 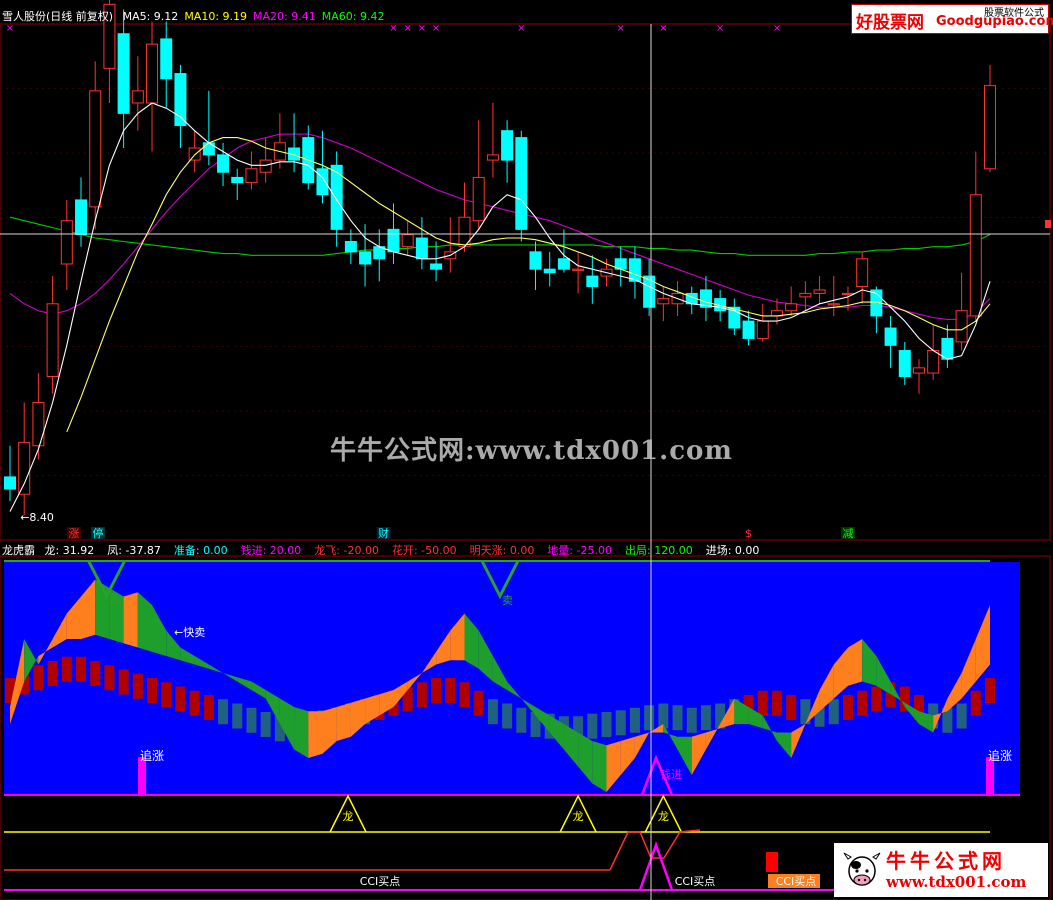 What do you see at coordinates (348, 816) in the screenshot?
I see `dragon-label: 龙` at bounding box center [348, 816].